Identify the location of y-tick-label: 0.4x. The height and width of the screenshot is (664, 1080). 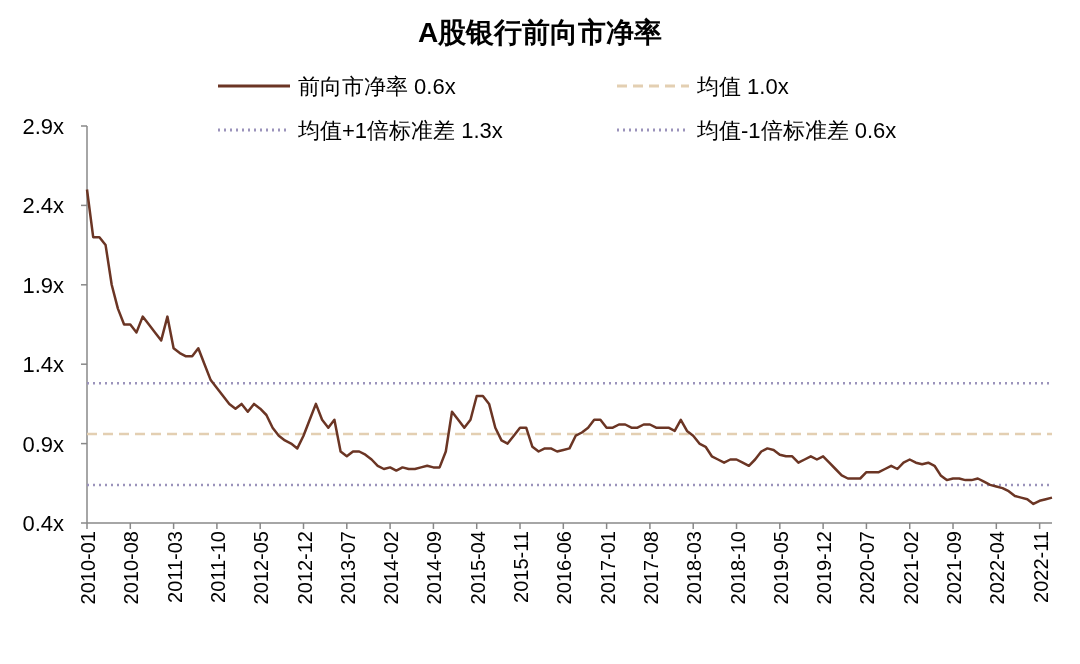
(43, 523).